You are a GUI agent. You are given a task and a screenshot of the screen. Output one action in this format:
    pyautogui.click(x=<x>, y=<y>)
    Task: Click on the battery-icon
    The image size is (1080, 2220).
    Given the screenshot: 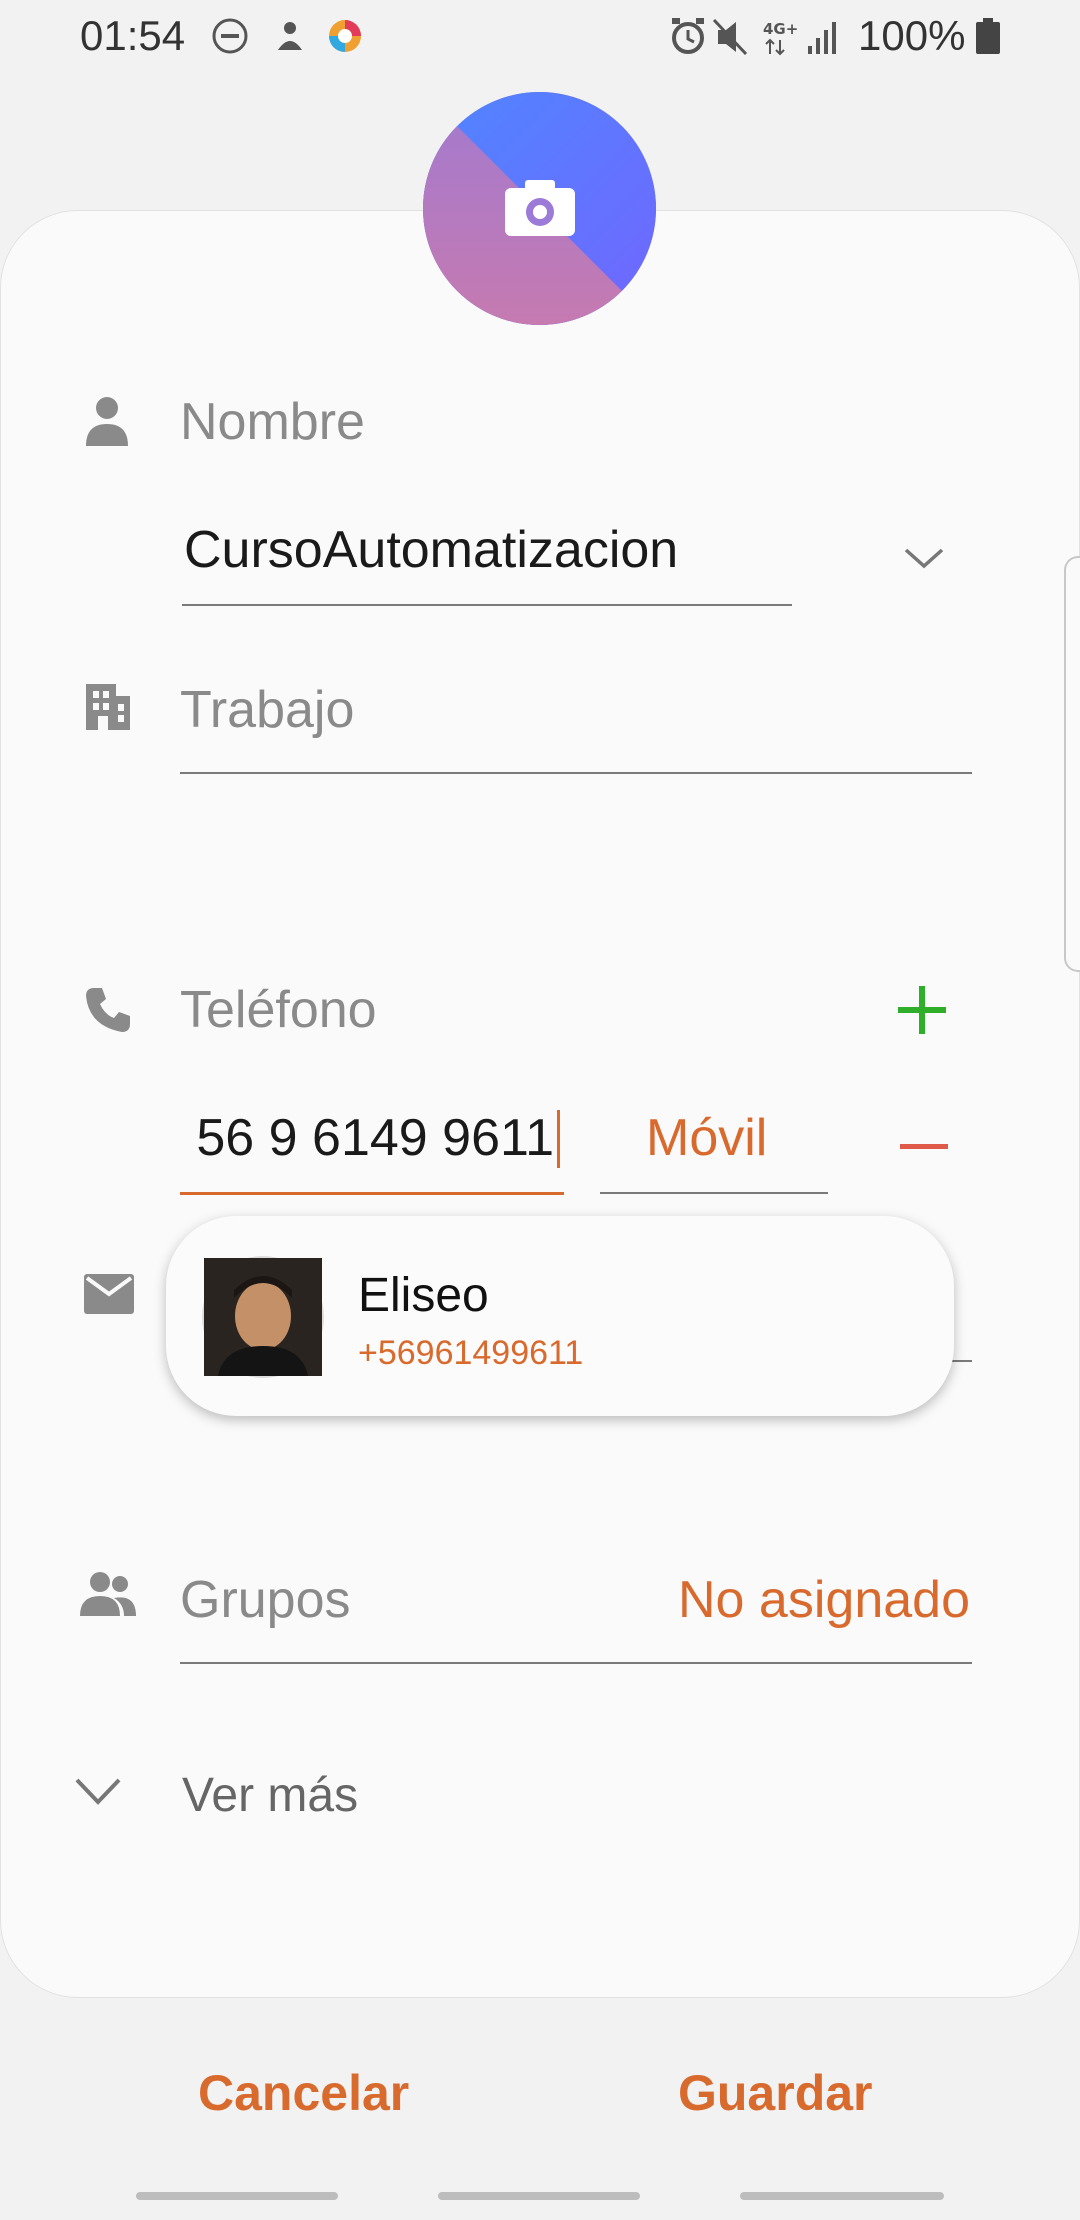 What is the action you would take?
    pyautogui.click(x=988, y=38)
    